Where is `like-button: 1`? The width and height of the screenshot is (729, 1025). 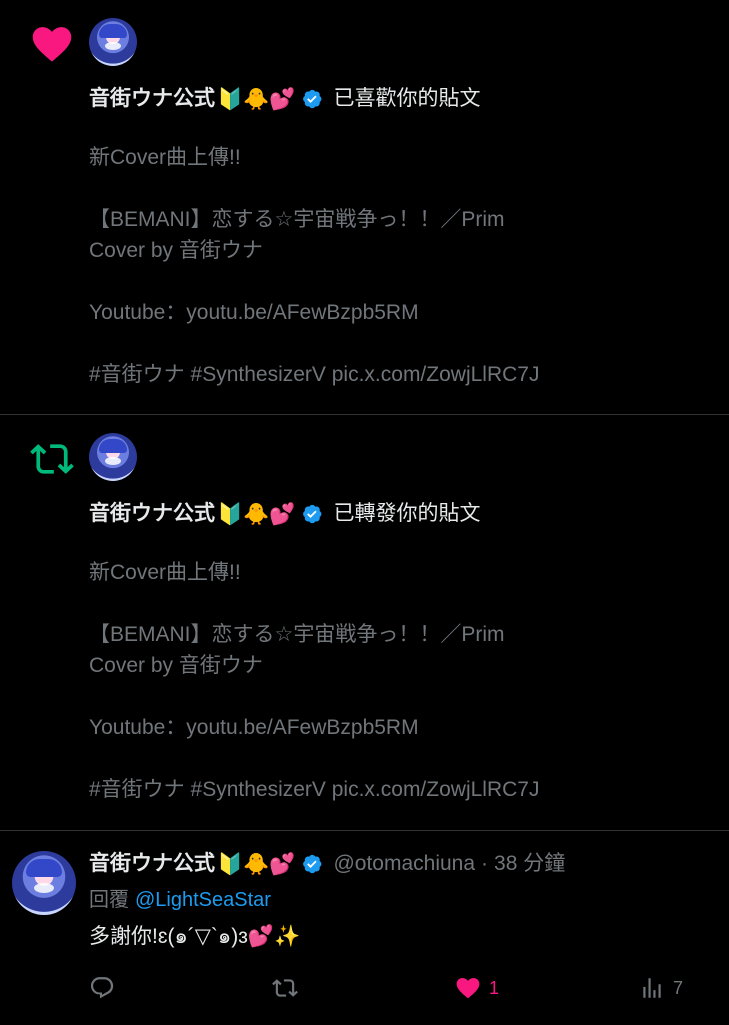
like-button: 1 is located at coordinates (477, 988).